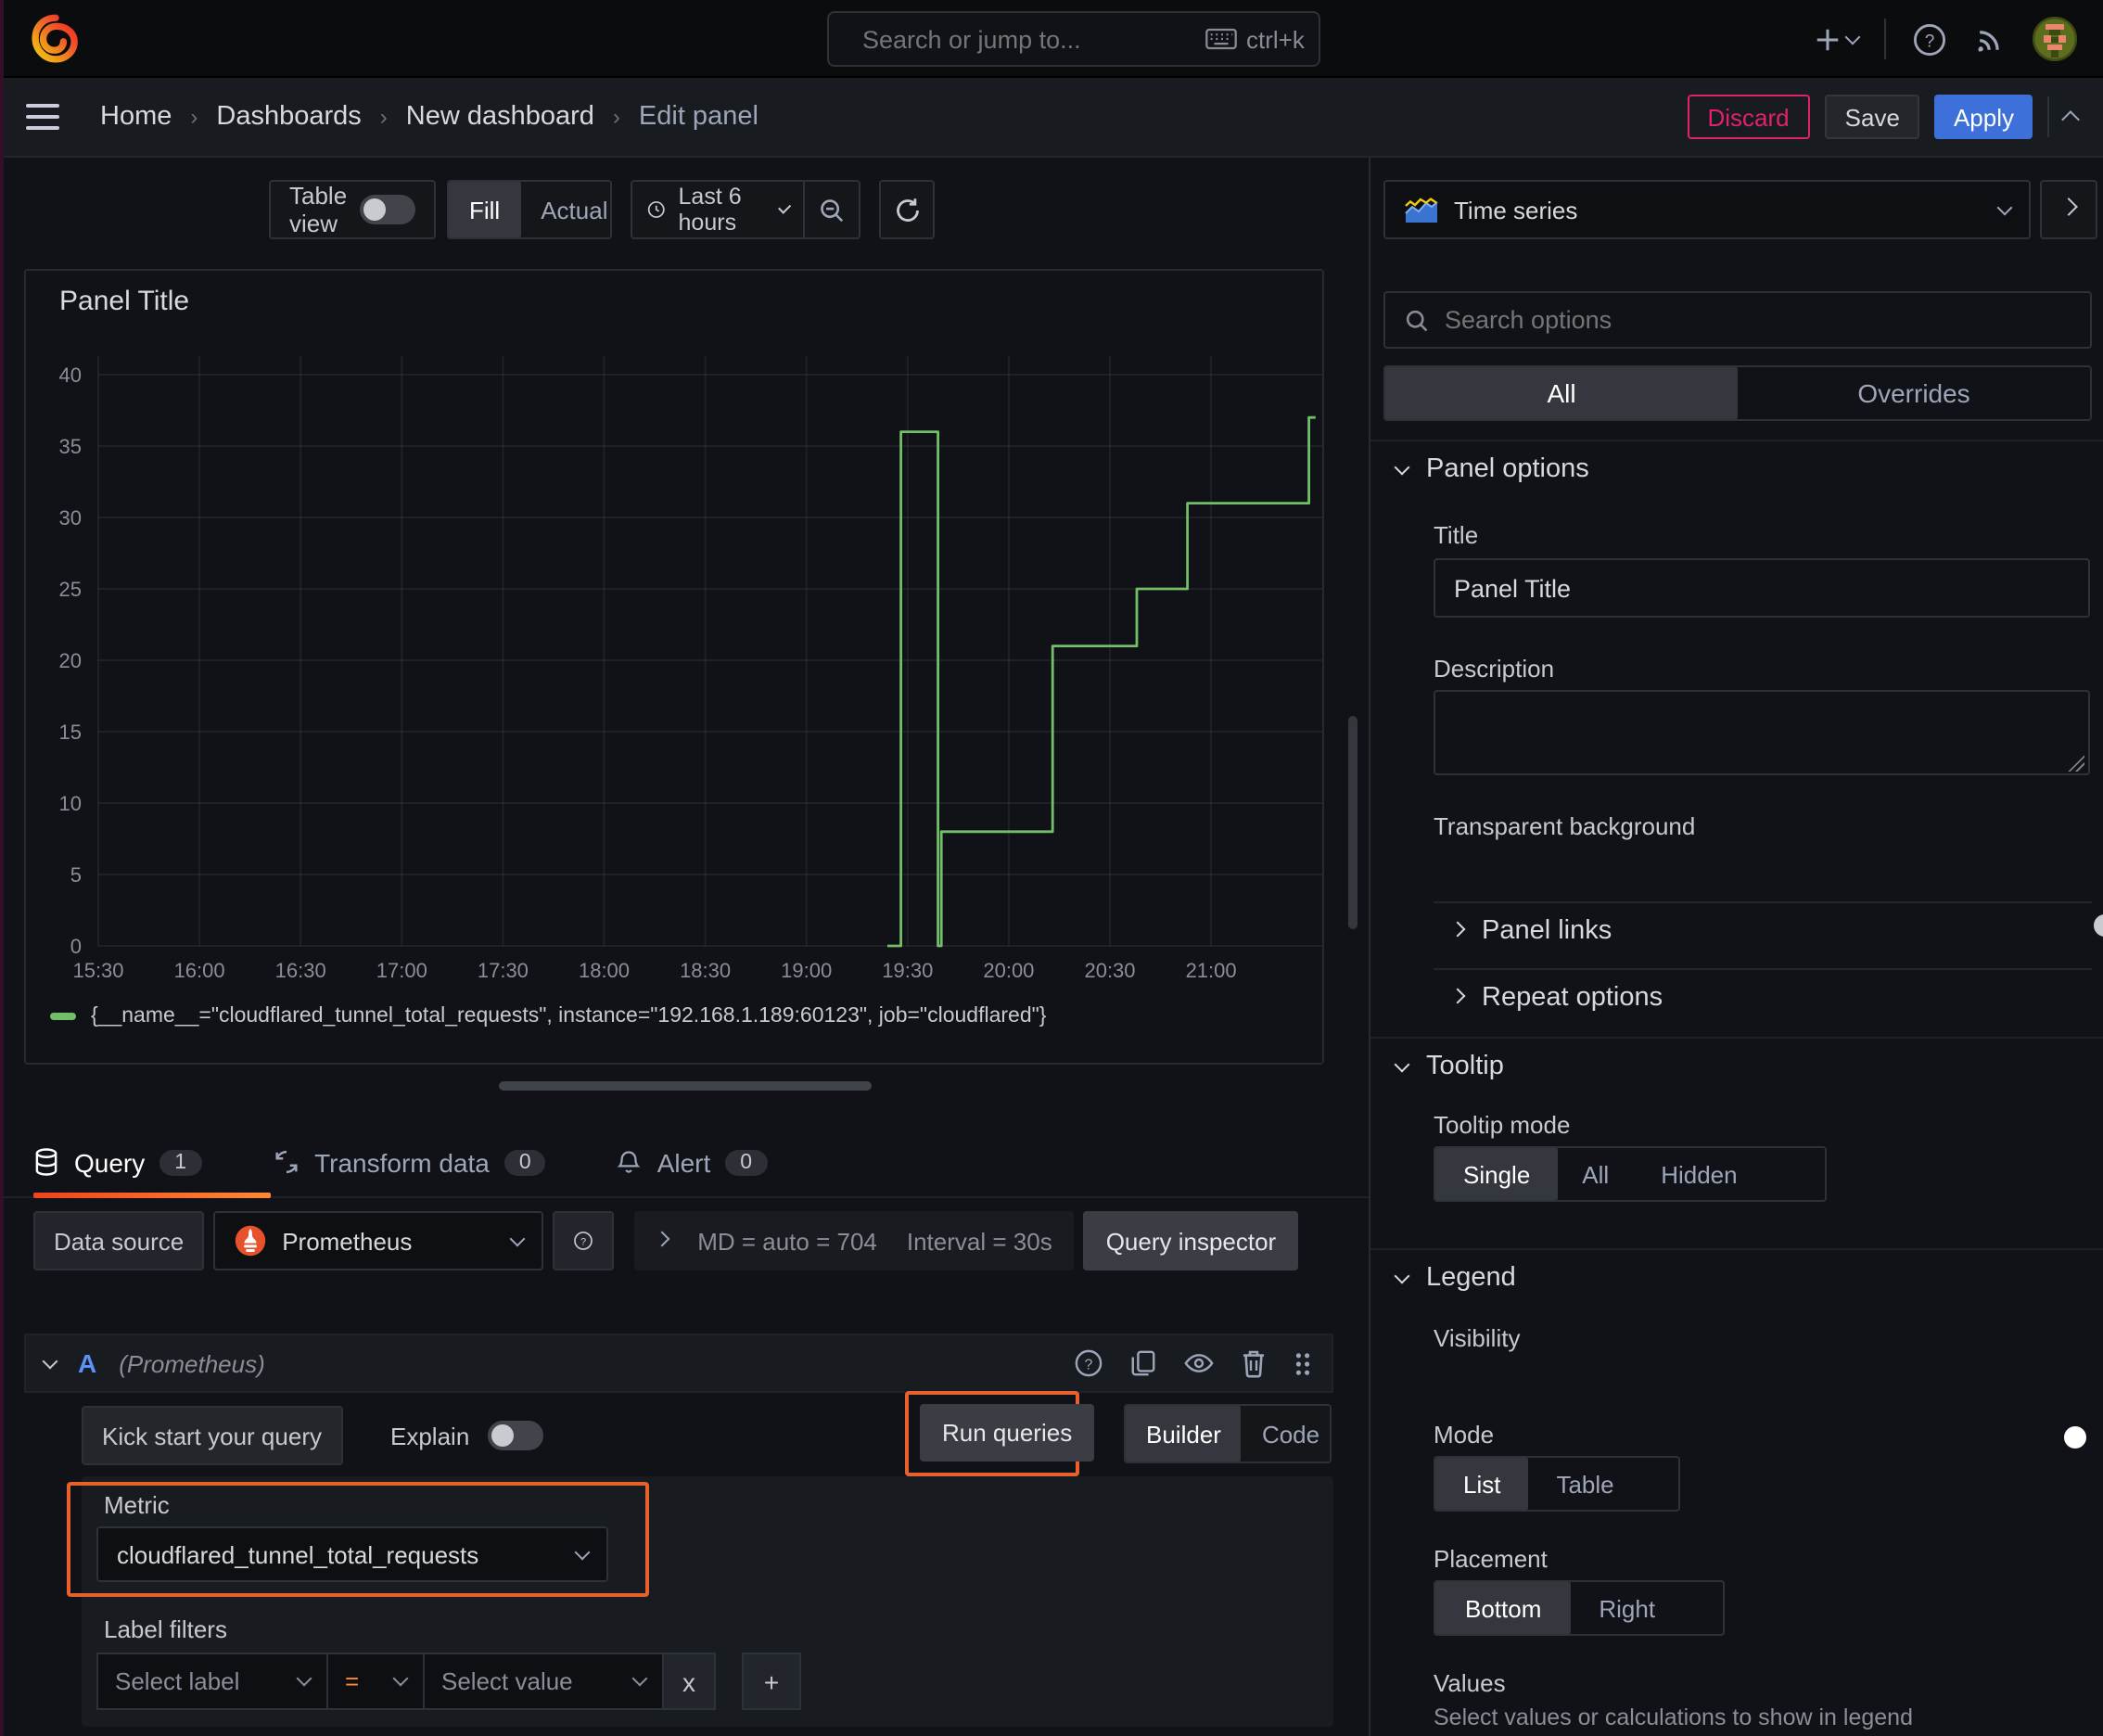  Describe the element at coordinates (2076, 763) in the screenshot. I see `resize-grip-icon` at that location.